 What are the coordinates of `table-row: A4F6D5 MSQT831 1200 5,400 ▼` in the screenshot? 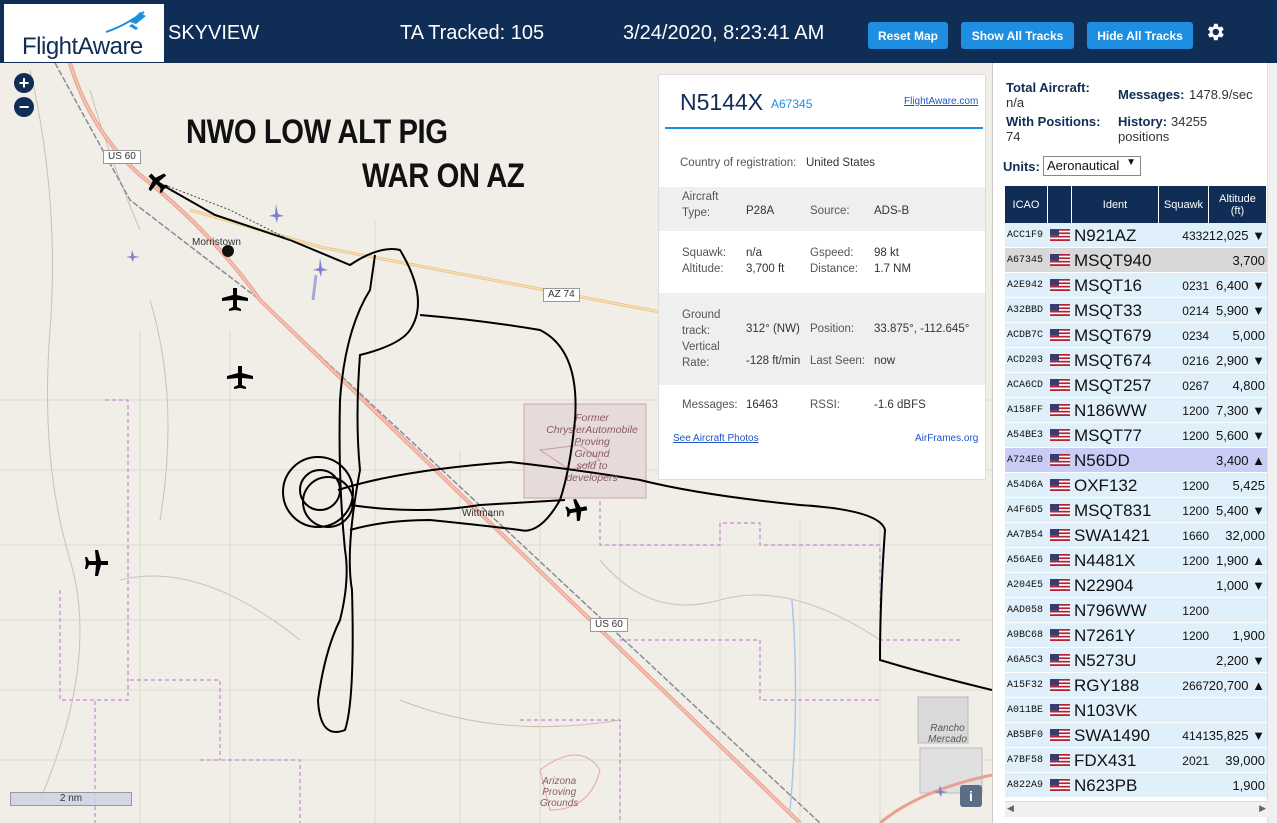 It's located at (1137, 510).